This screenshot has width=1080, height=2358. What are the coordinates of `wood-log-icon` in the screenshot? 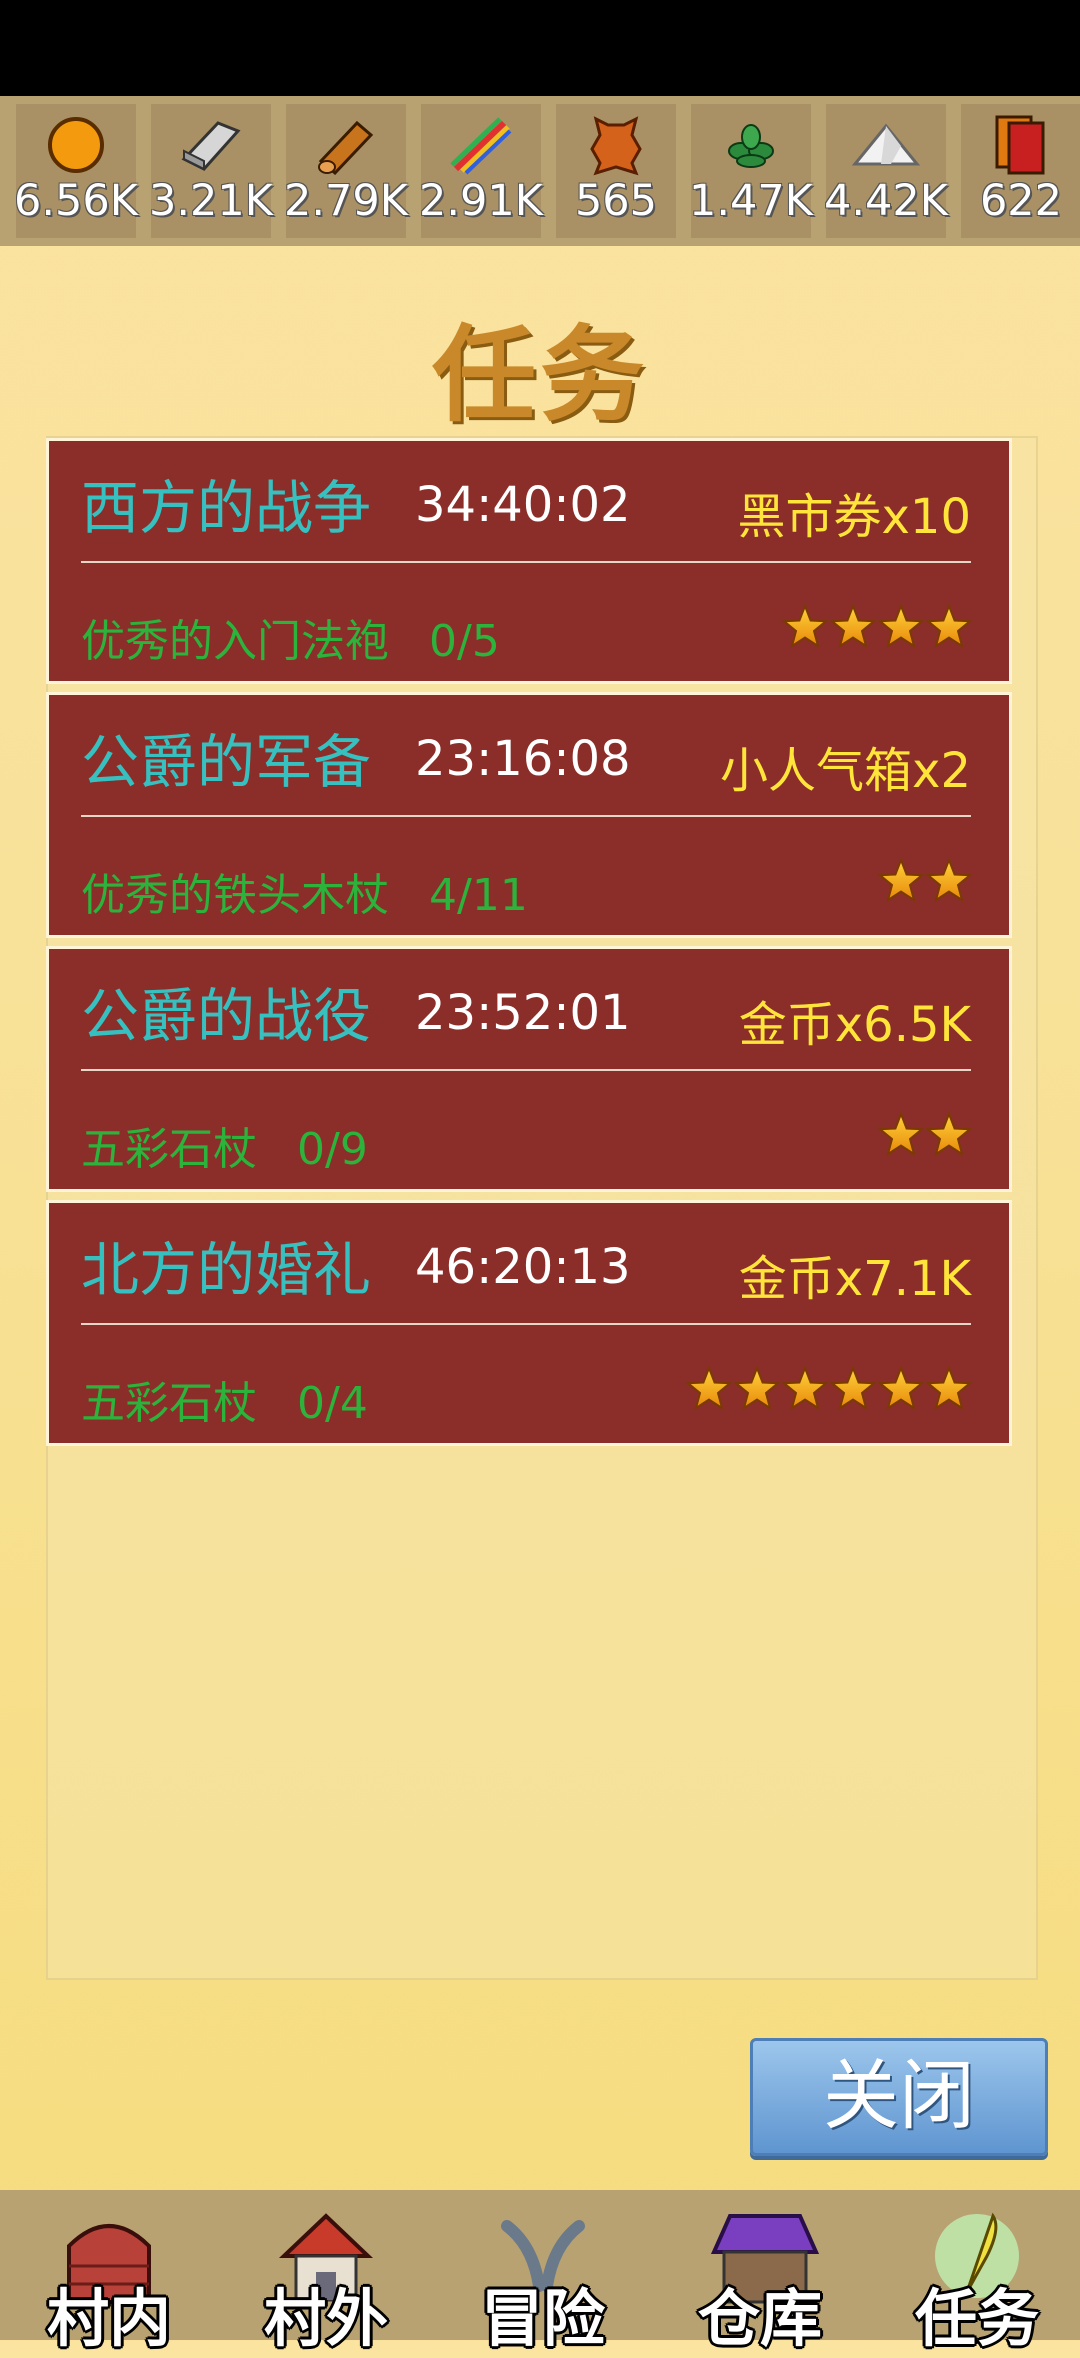 It's located at (346, 145).